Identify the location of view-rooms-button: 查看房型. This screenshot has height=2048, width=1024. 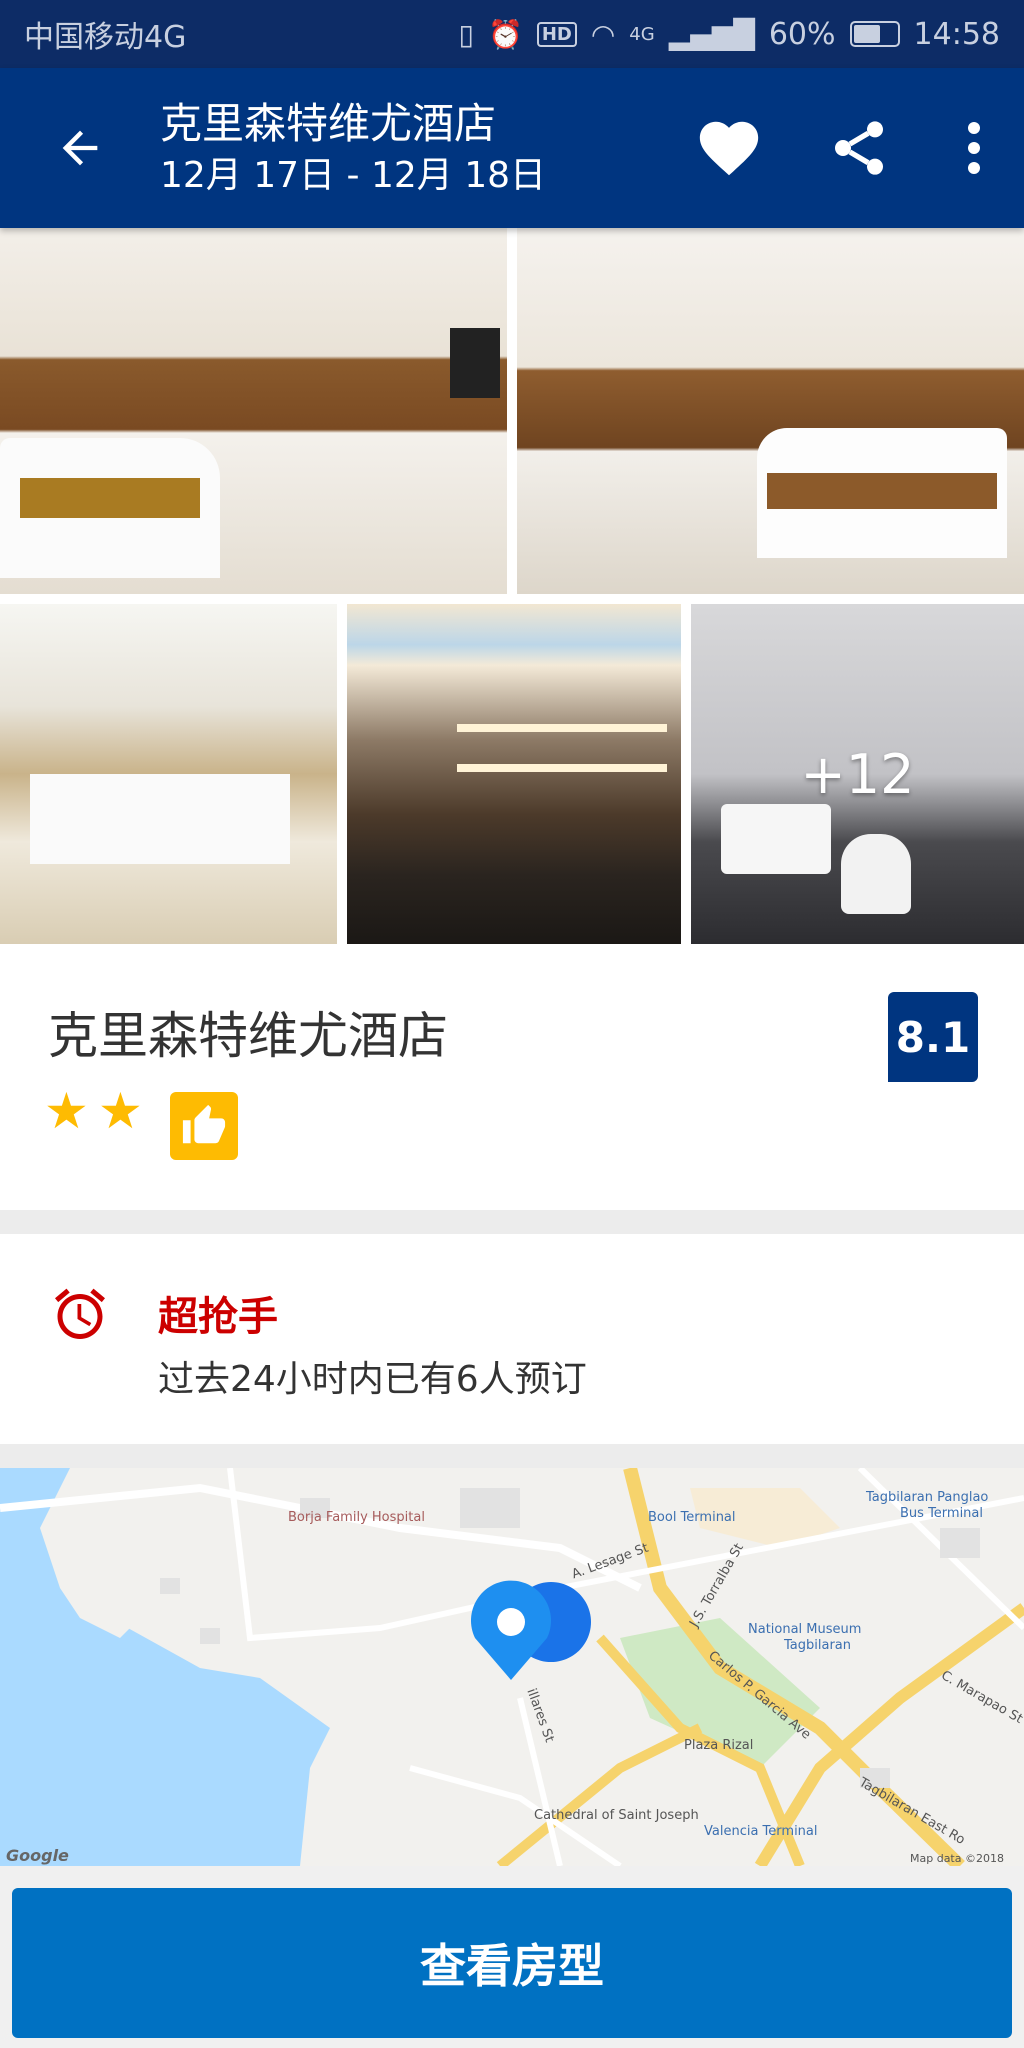
(512, 1963).